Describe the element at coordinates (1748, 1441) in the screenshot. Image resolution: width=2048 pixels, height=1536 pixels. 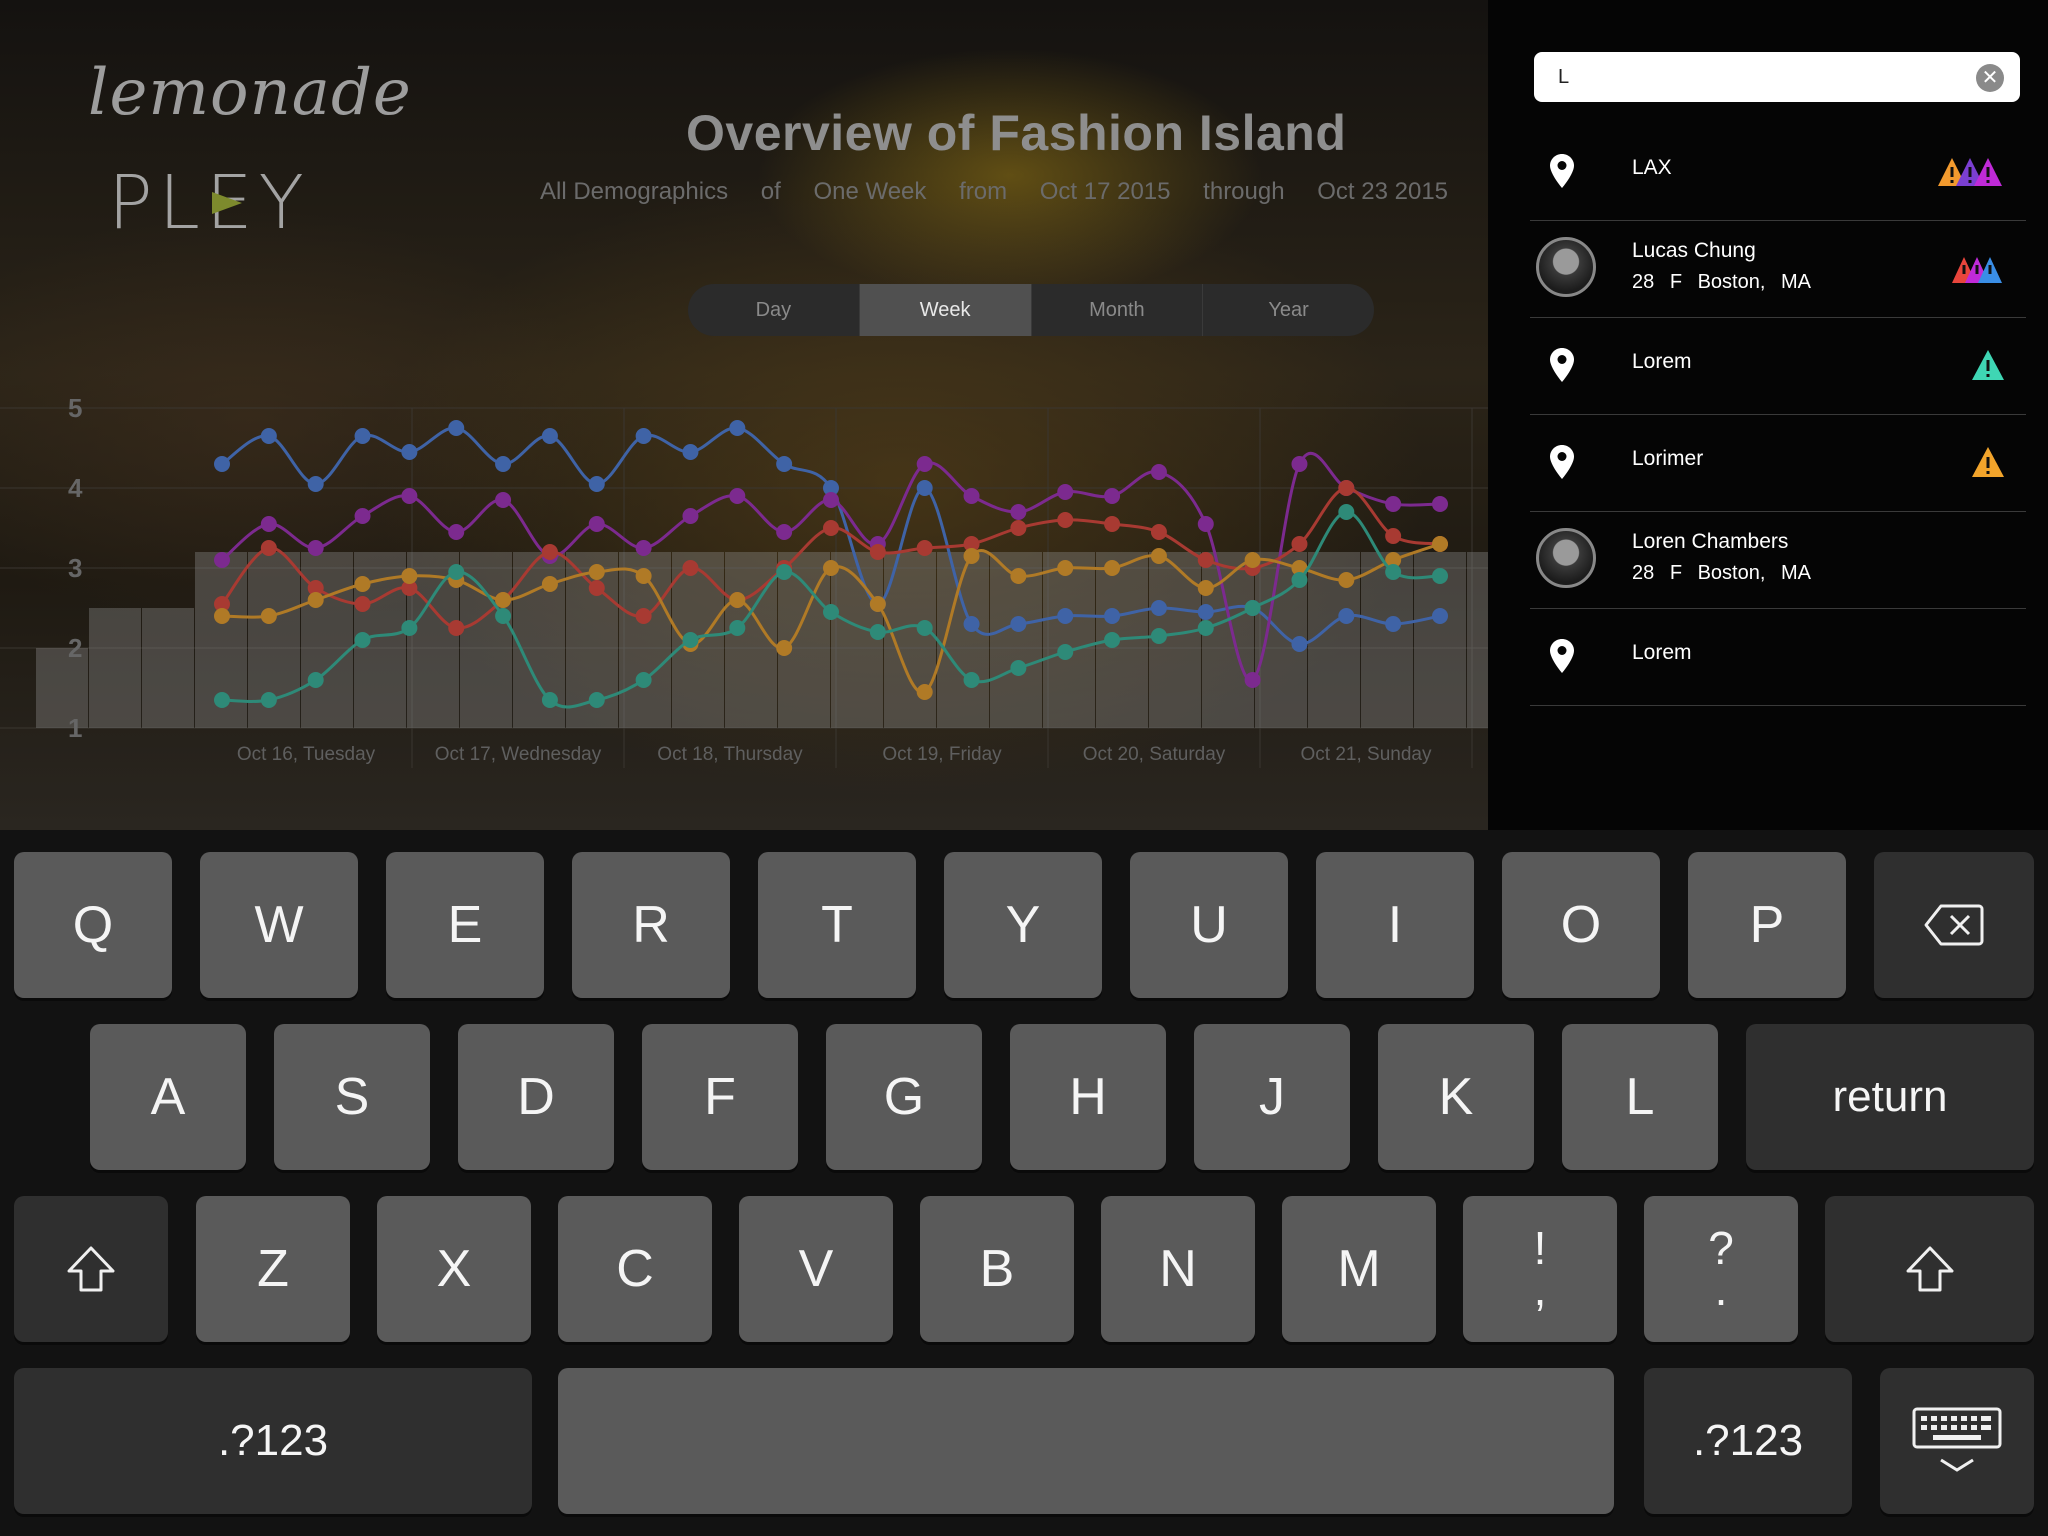
I see `numbers-key-right: .?123` at that location.